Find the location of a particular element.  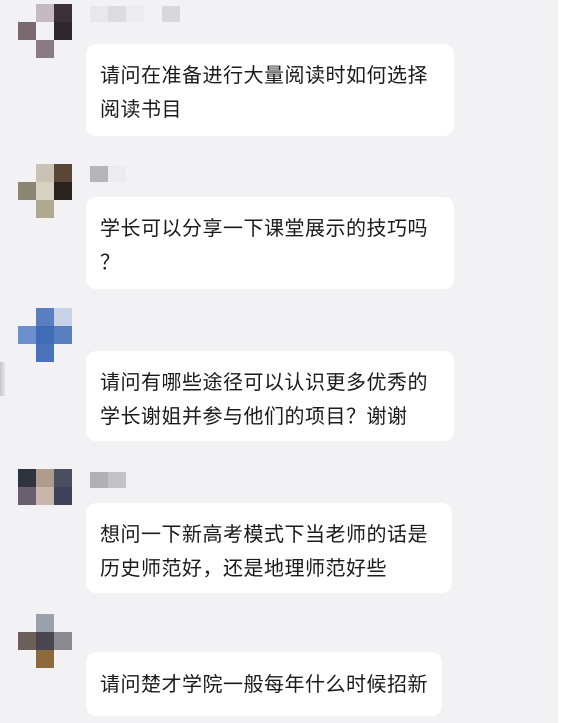

message-bubble: 请问楚才学院一般每年什么时候招新 is located at coordinates (264, 684).